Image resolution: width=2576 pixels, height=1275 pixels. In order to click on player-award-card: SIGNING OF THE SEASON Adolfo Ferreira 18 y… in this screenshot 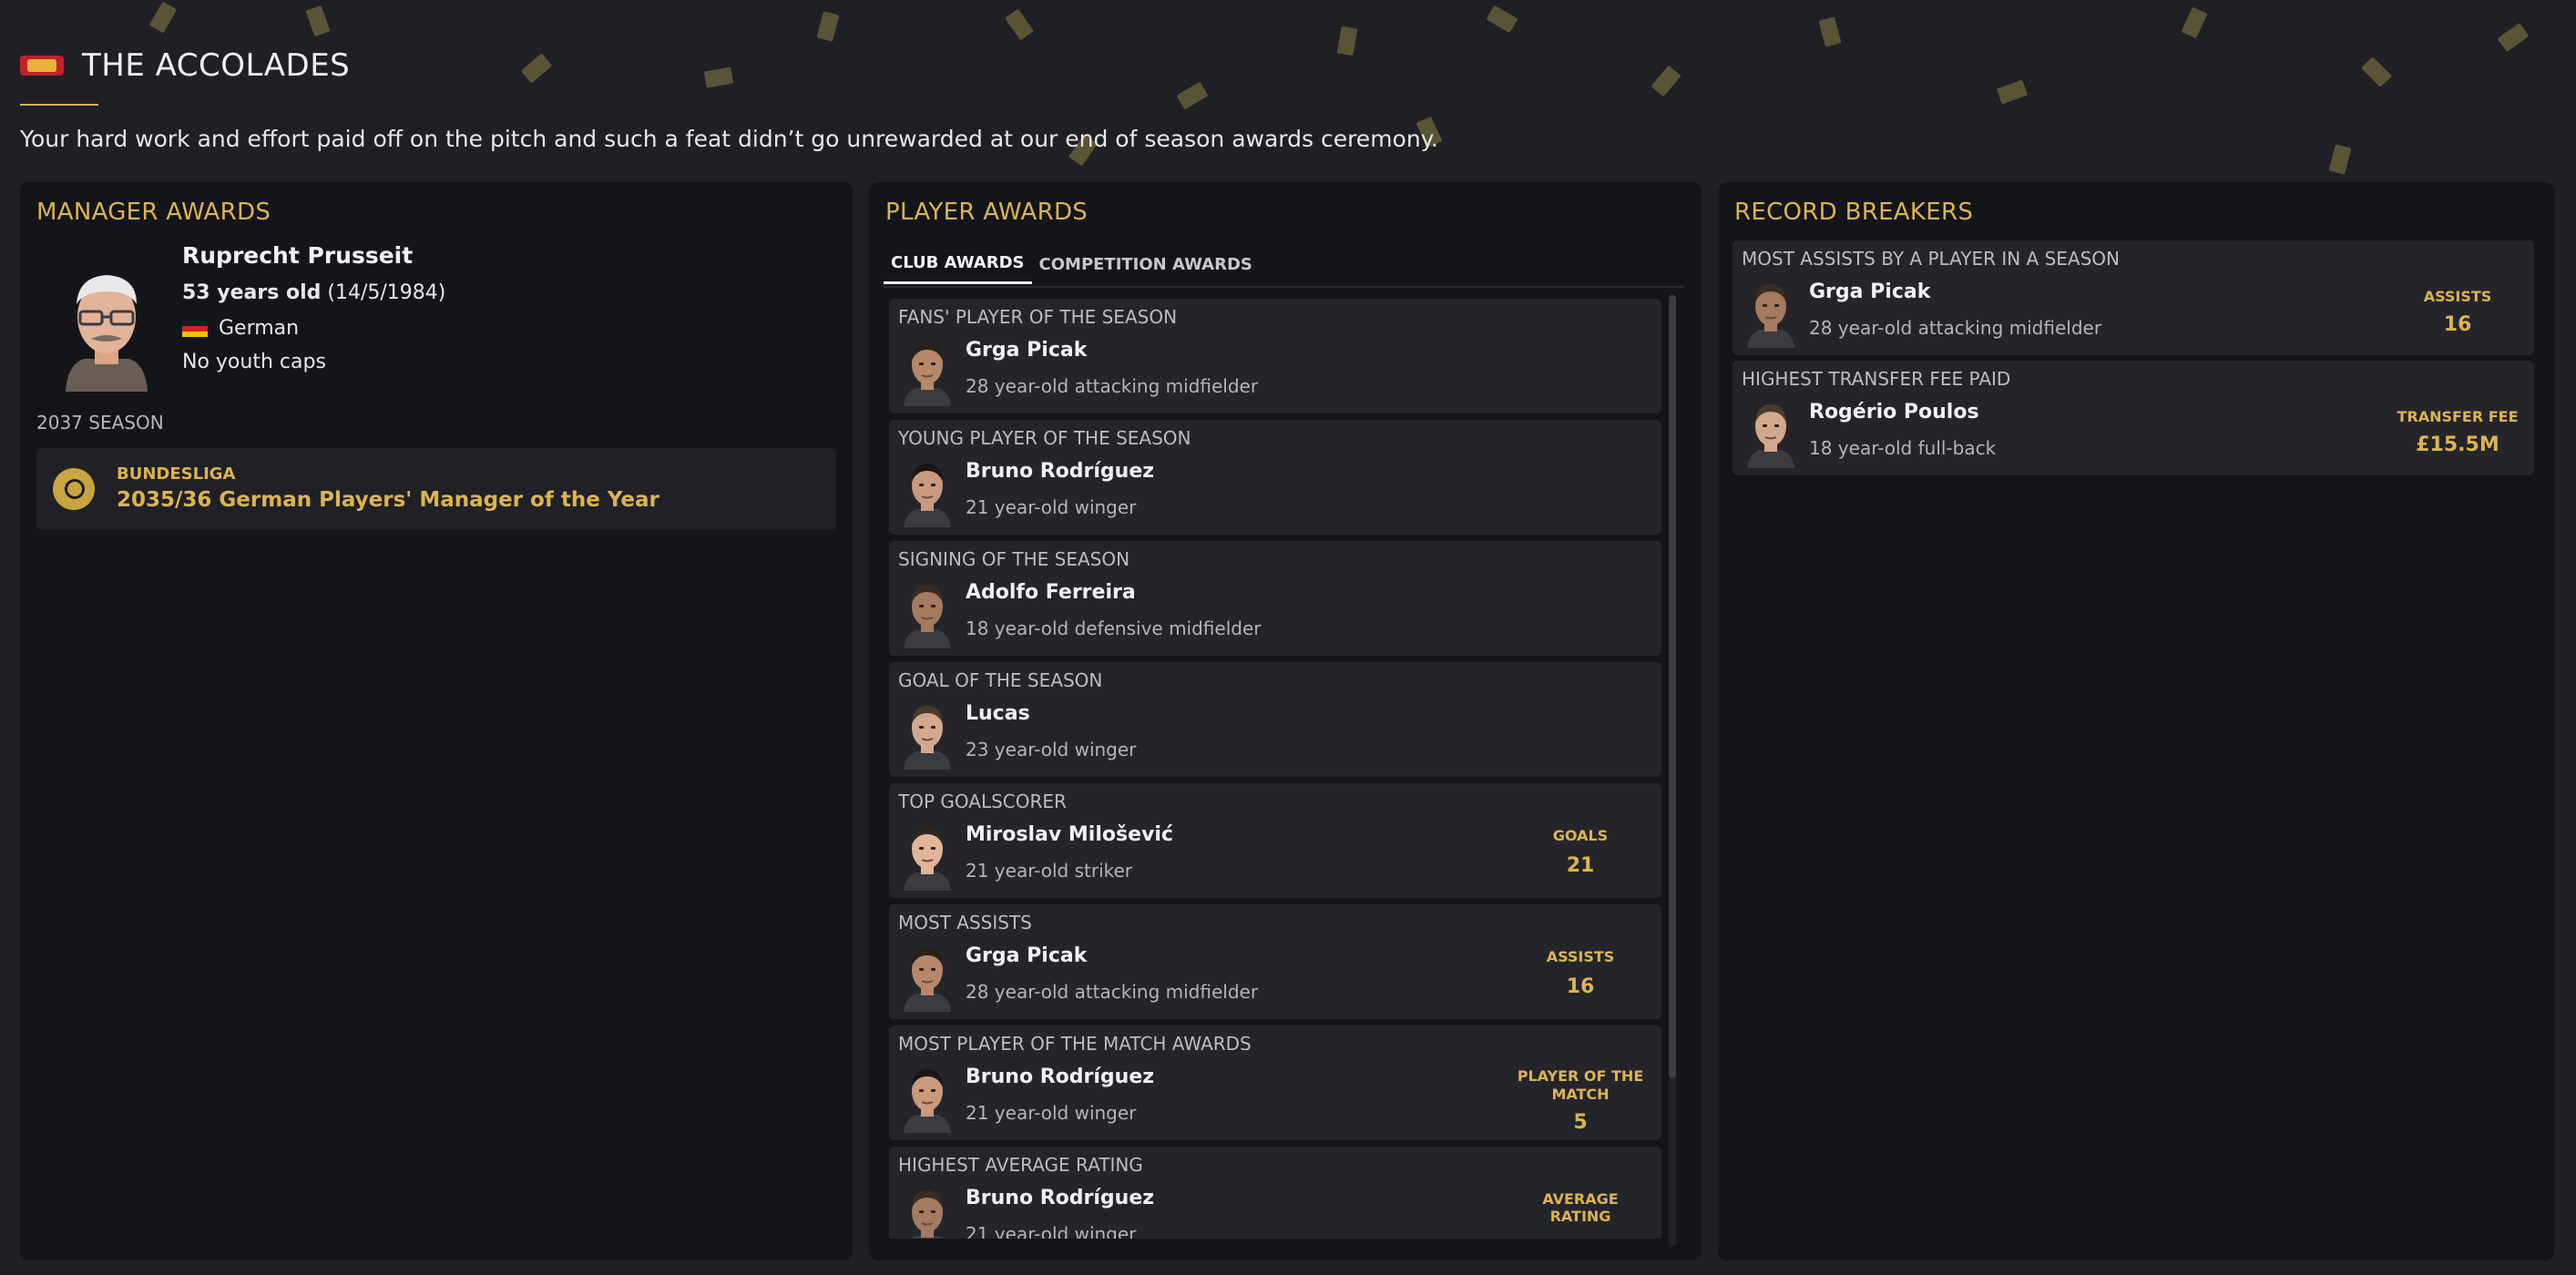, I will do `click(1275, 598)`.